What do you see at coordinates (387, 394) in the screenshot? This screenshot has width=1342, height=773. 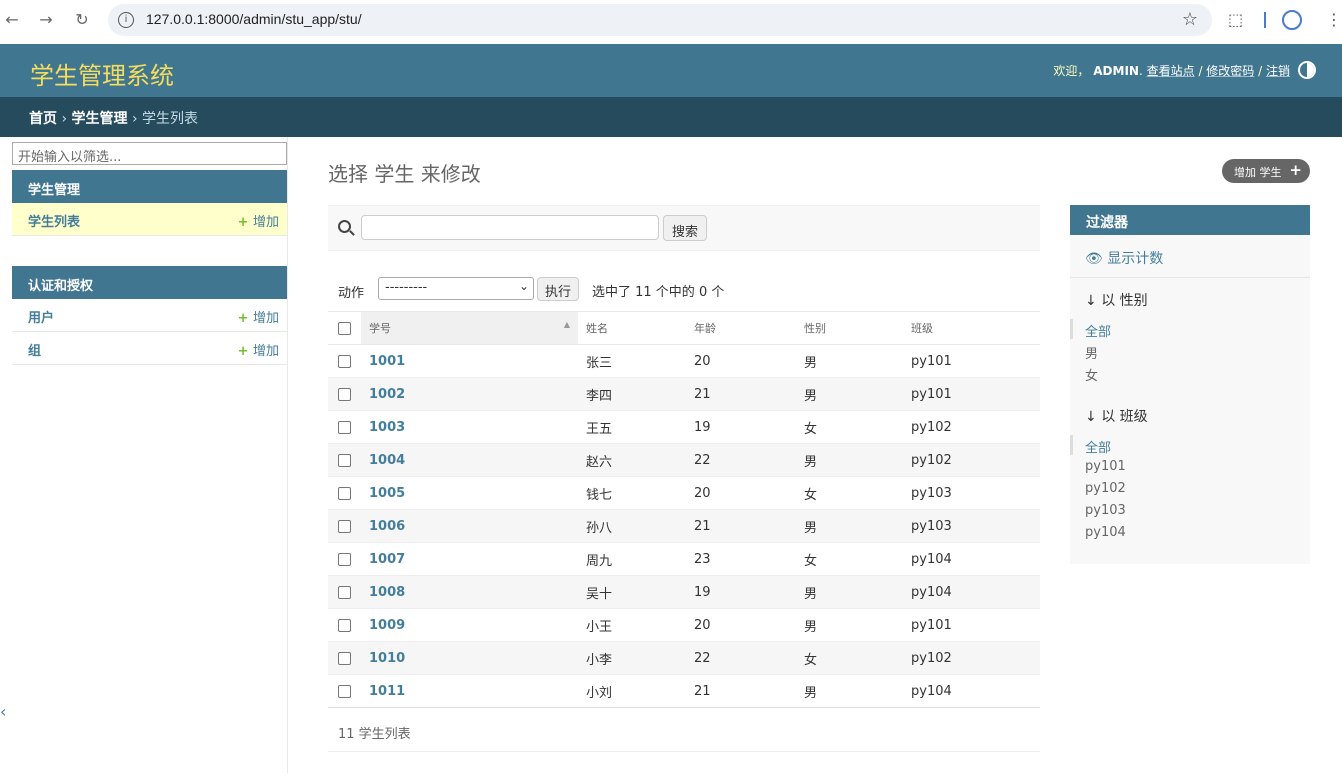 I see `row-link: 1002` at bounding box center [387, 394].